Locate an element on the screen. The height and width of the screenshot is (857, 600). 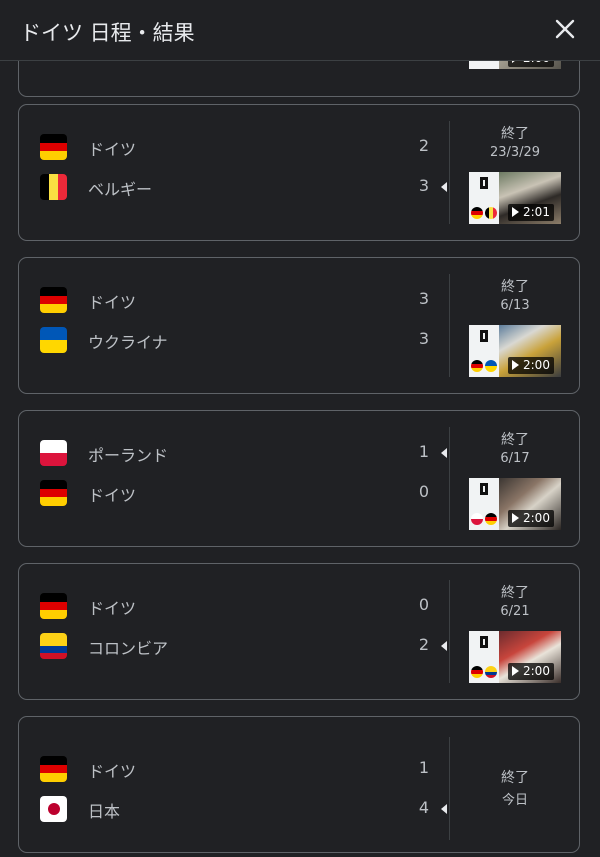
away-team-row: コロンビア 2 is located at coordinates (239, 646).